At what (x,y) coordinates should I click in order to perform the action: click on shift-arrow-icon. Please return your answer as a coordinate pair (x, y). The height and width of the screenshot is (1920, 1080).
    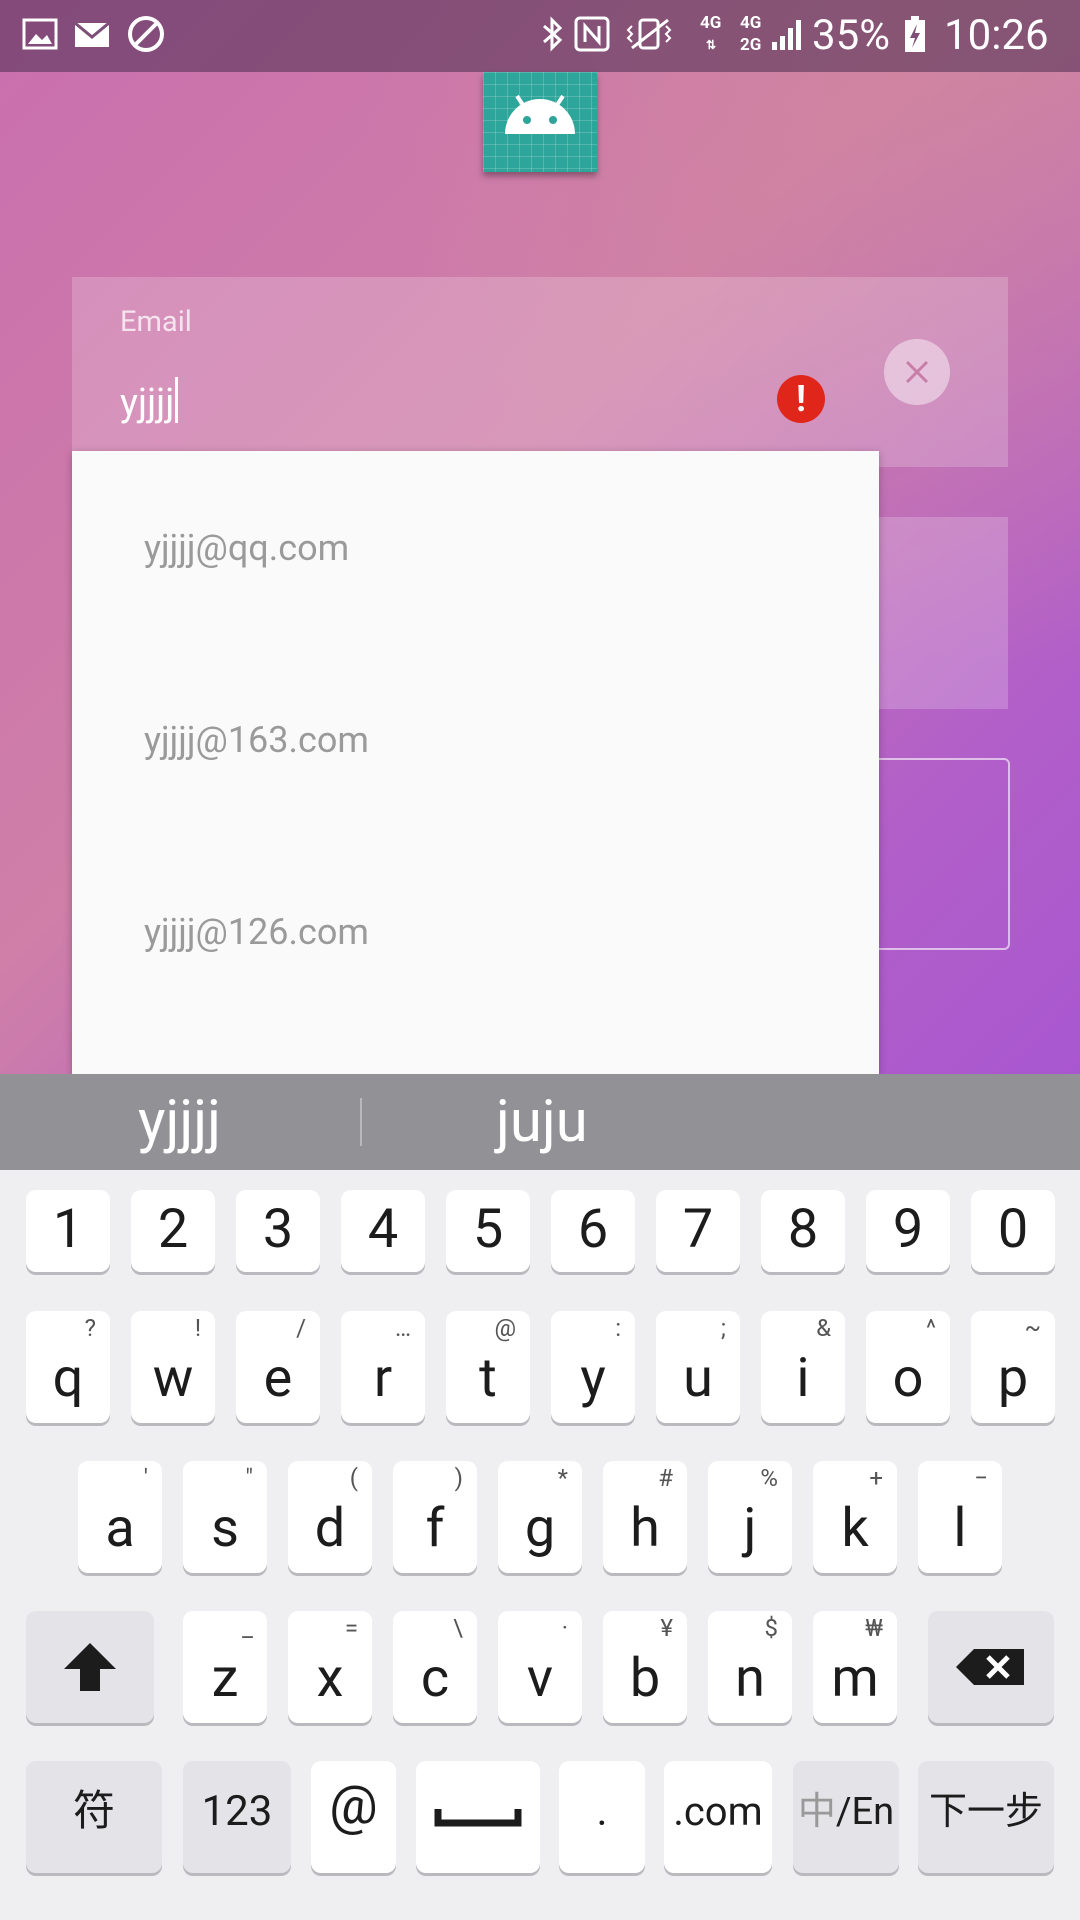
    Looking at the image, I should click on (90, 1667).